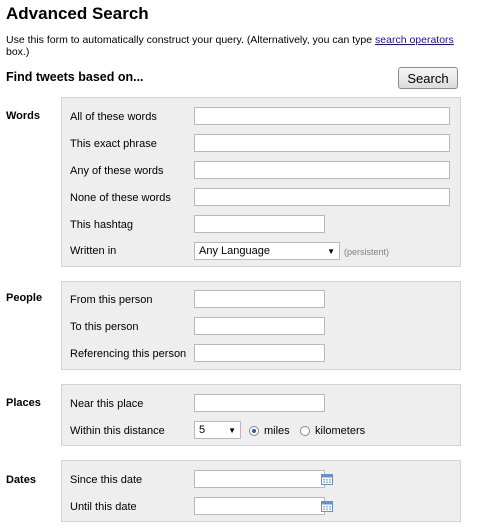  What do you see at coordinates (234, 251) in the screenshot?
I see `language-select-value: Any Language` at bounding box center [234, 251].